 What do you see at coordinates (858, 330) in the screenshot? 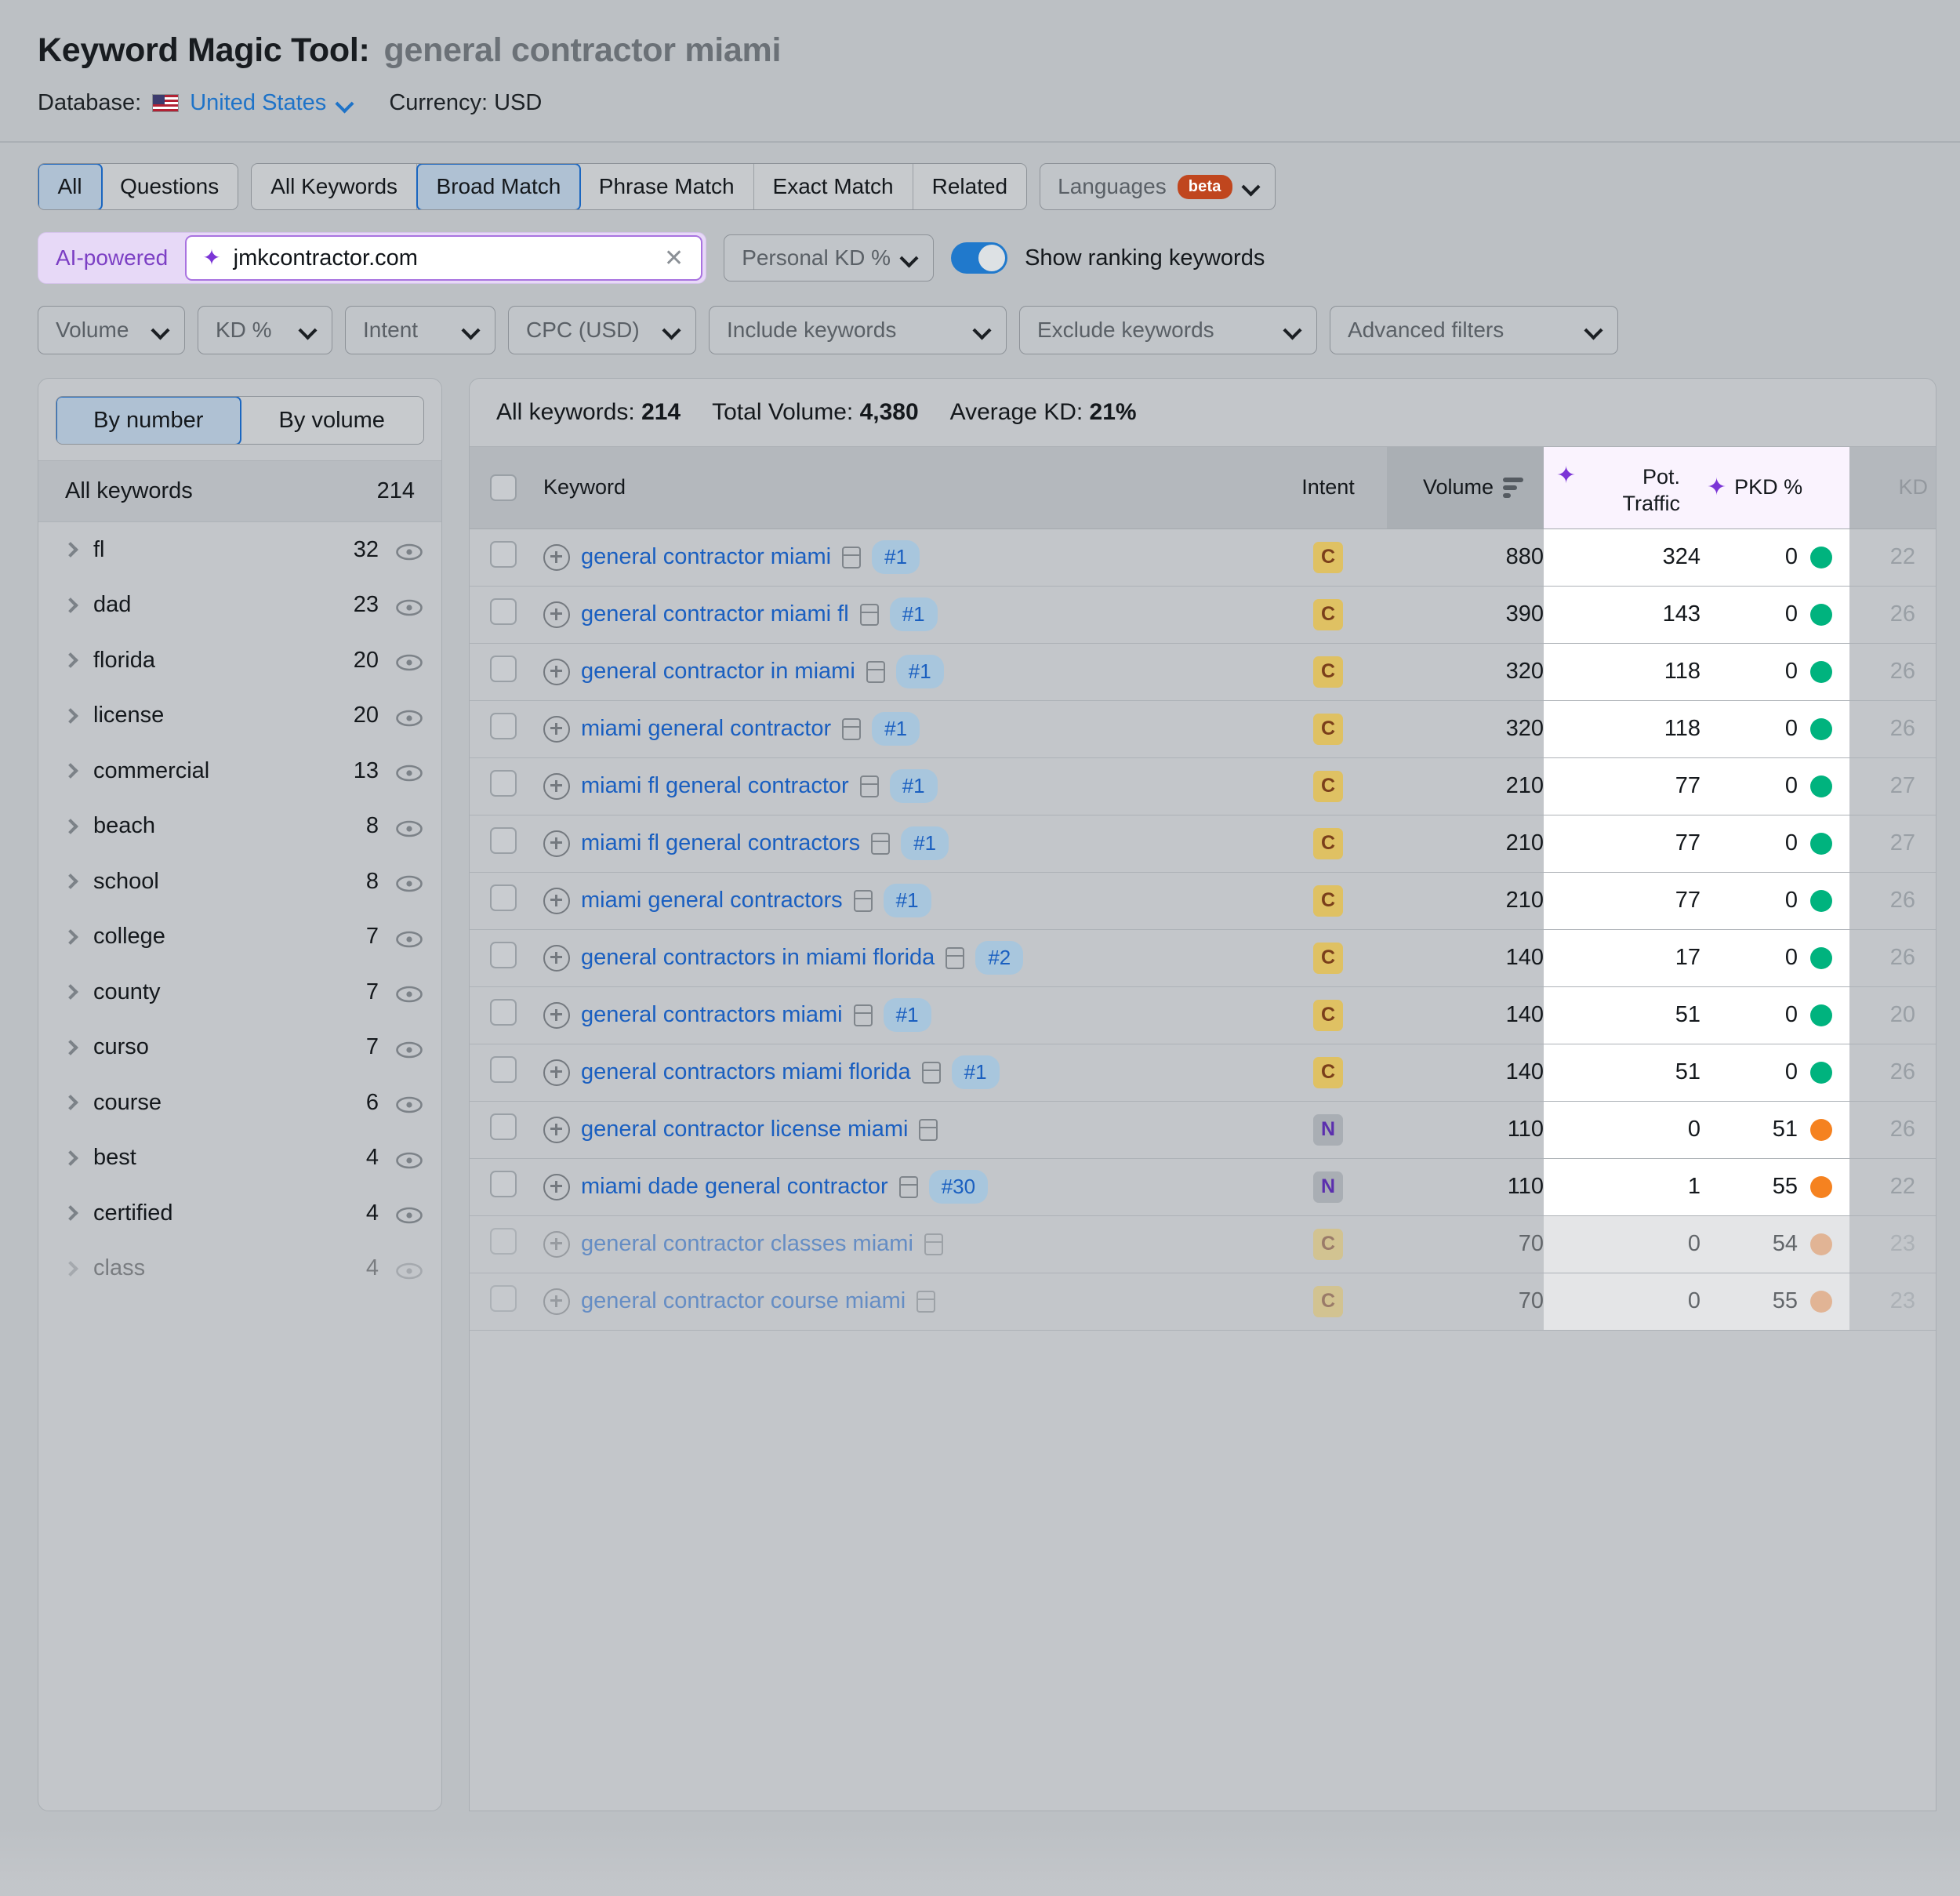
I see `filter-include-keywords: Include keywords` at bounding box center [858, 330].